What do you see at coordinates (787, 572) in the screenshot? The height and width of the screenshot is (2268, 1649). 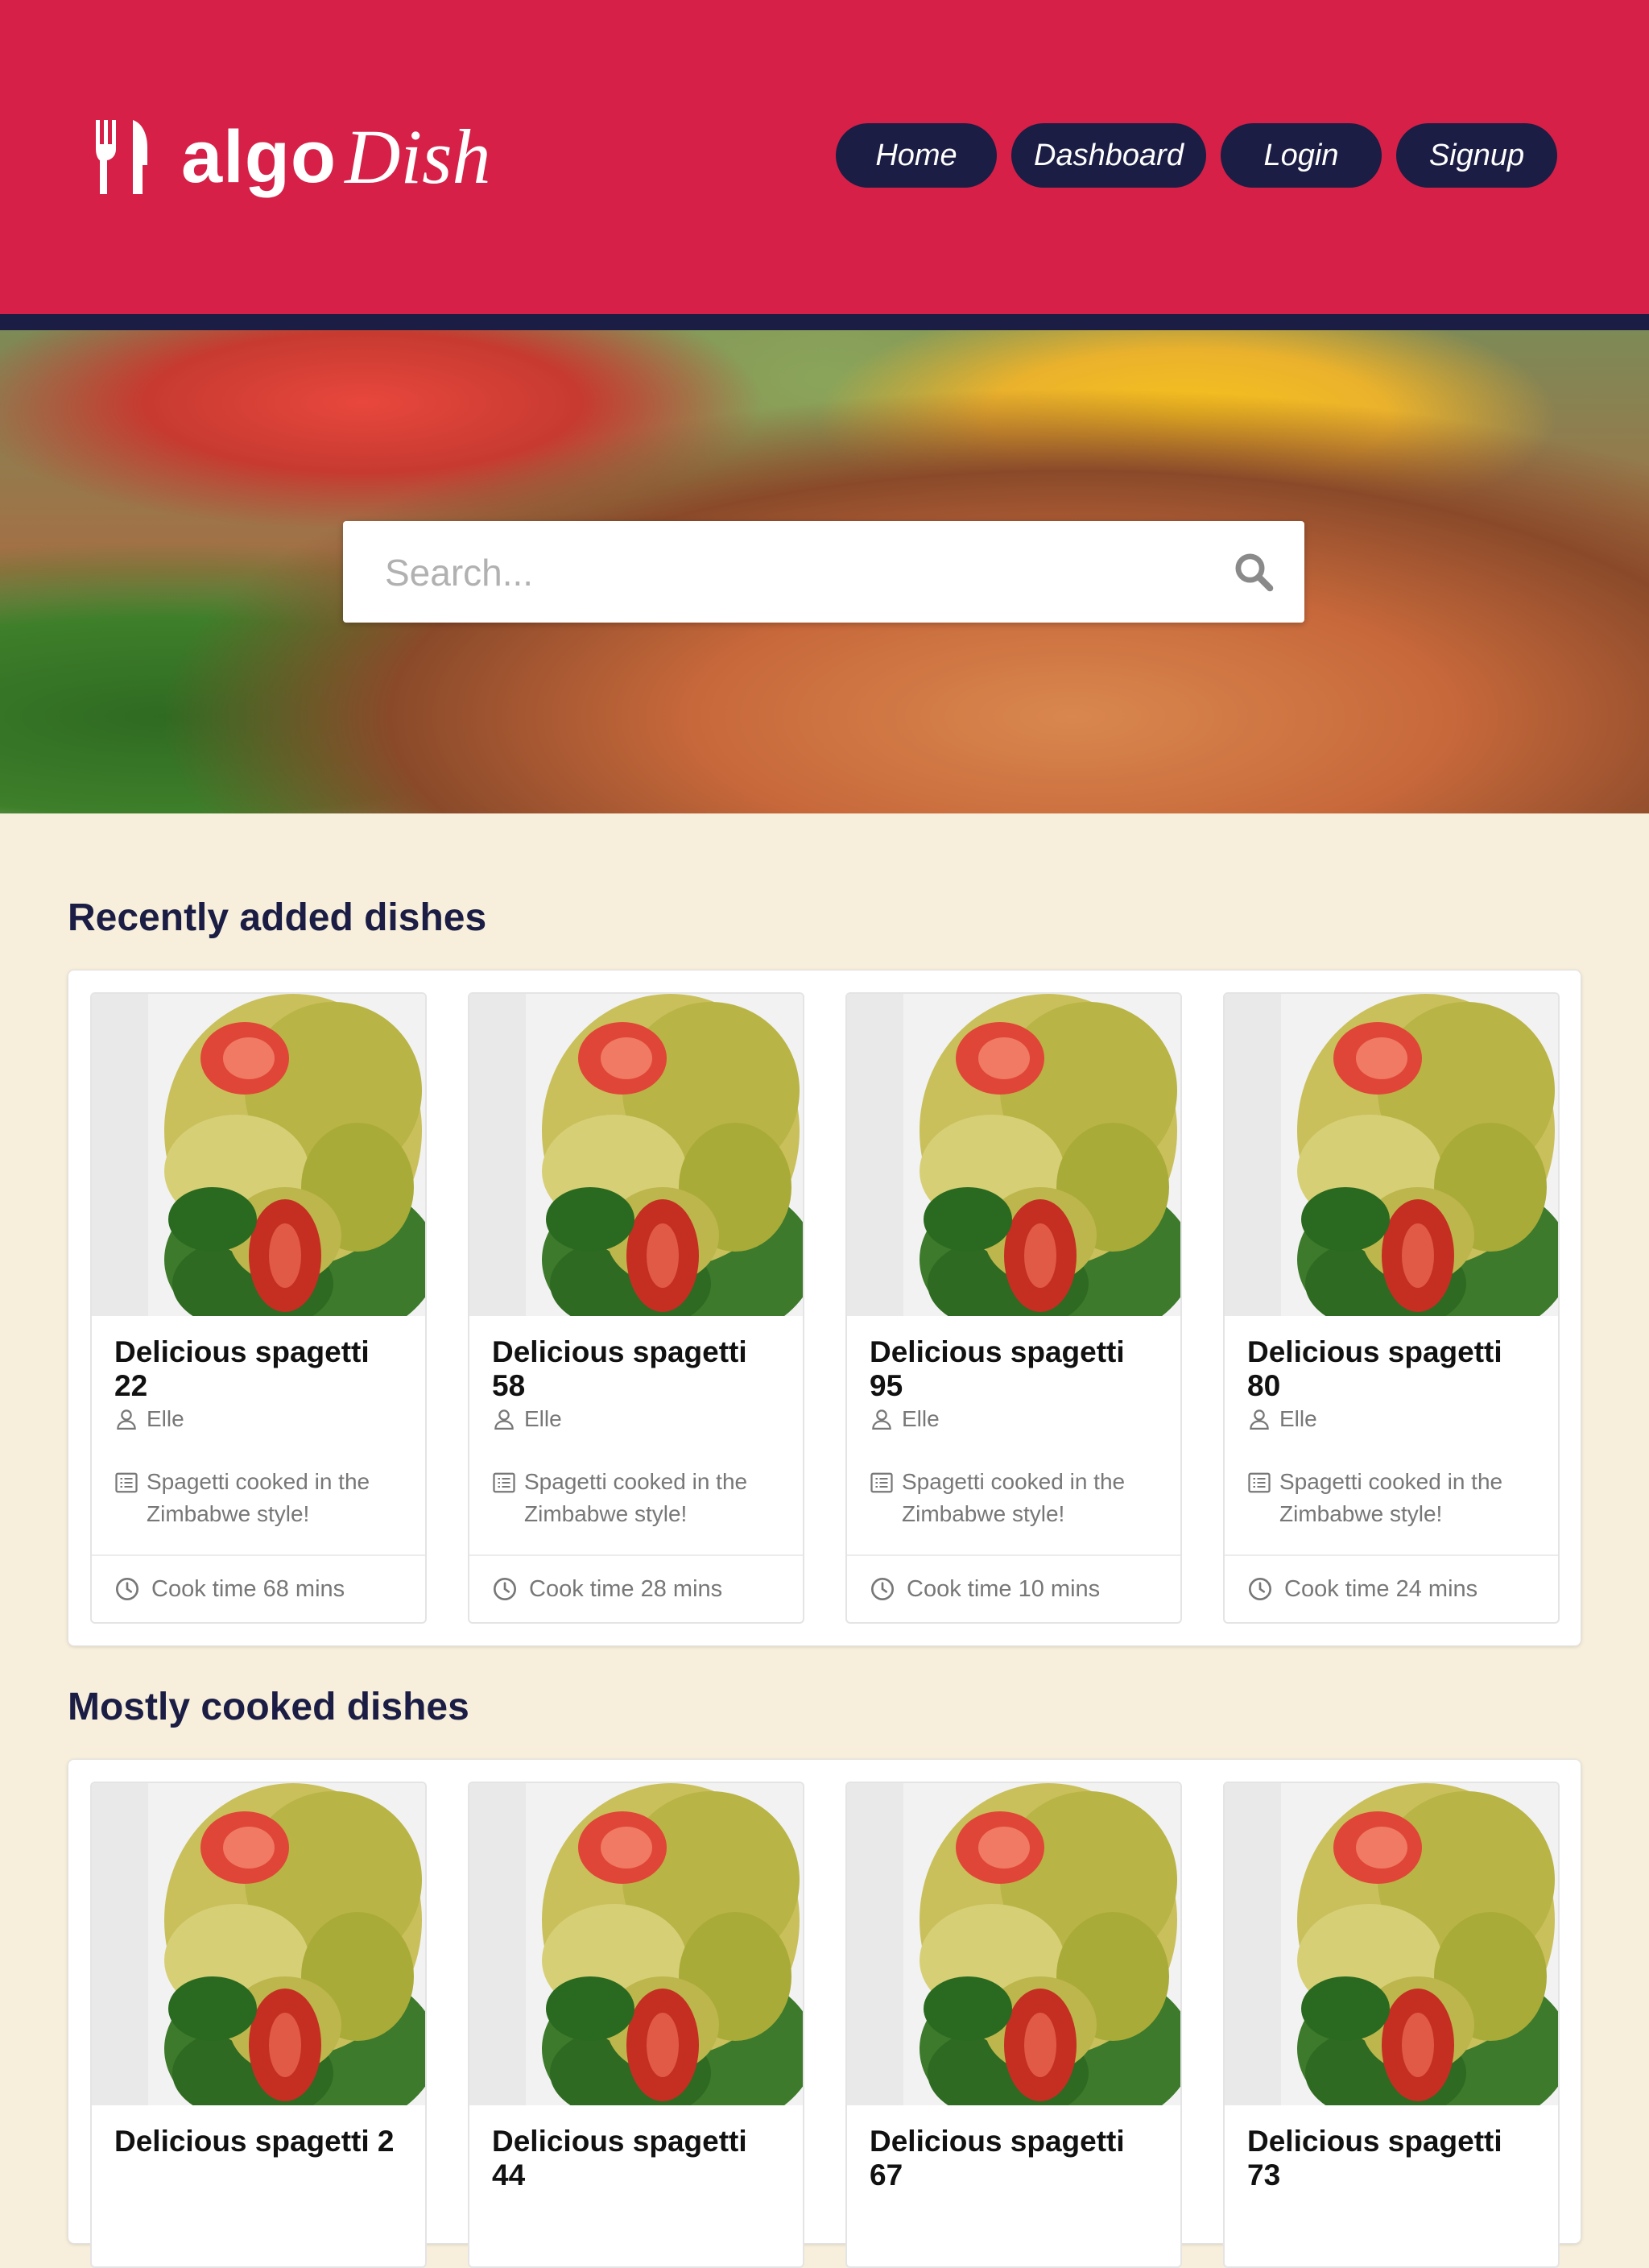 I see `search-input` at bounding box center [787, 572].